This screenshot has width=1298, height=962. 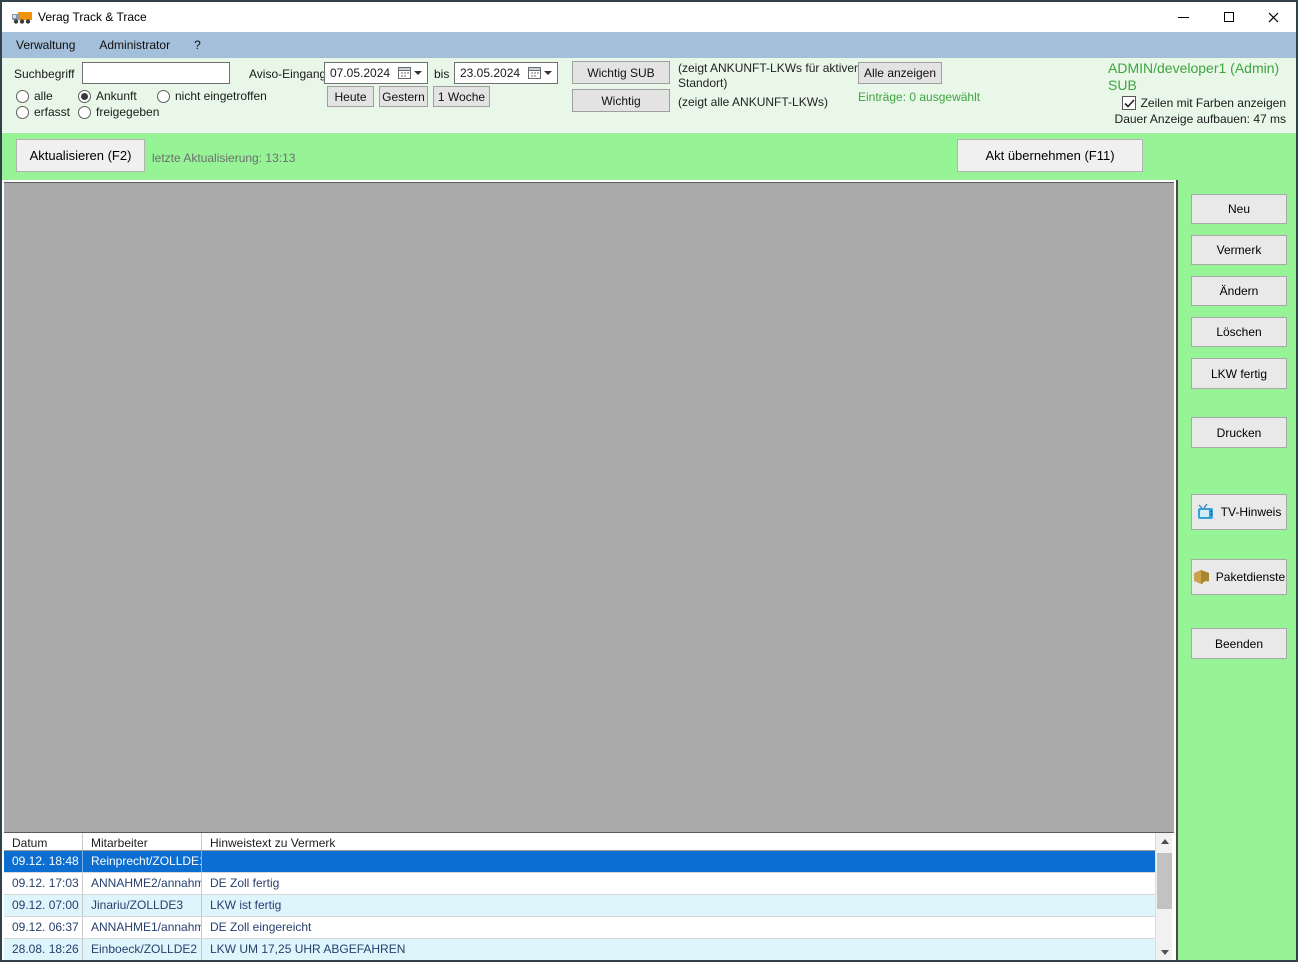 I want to click on drucken-button: Drucken, so click(x=1239, y=432).